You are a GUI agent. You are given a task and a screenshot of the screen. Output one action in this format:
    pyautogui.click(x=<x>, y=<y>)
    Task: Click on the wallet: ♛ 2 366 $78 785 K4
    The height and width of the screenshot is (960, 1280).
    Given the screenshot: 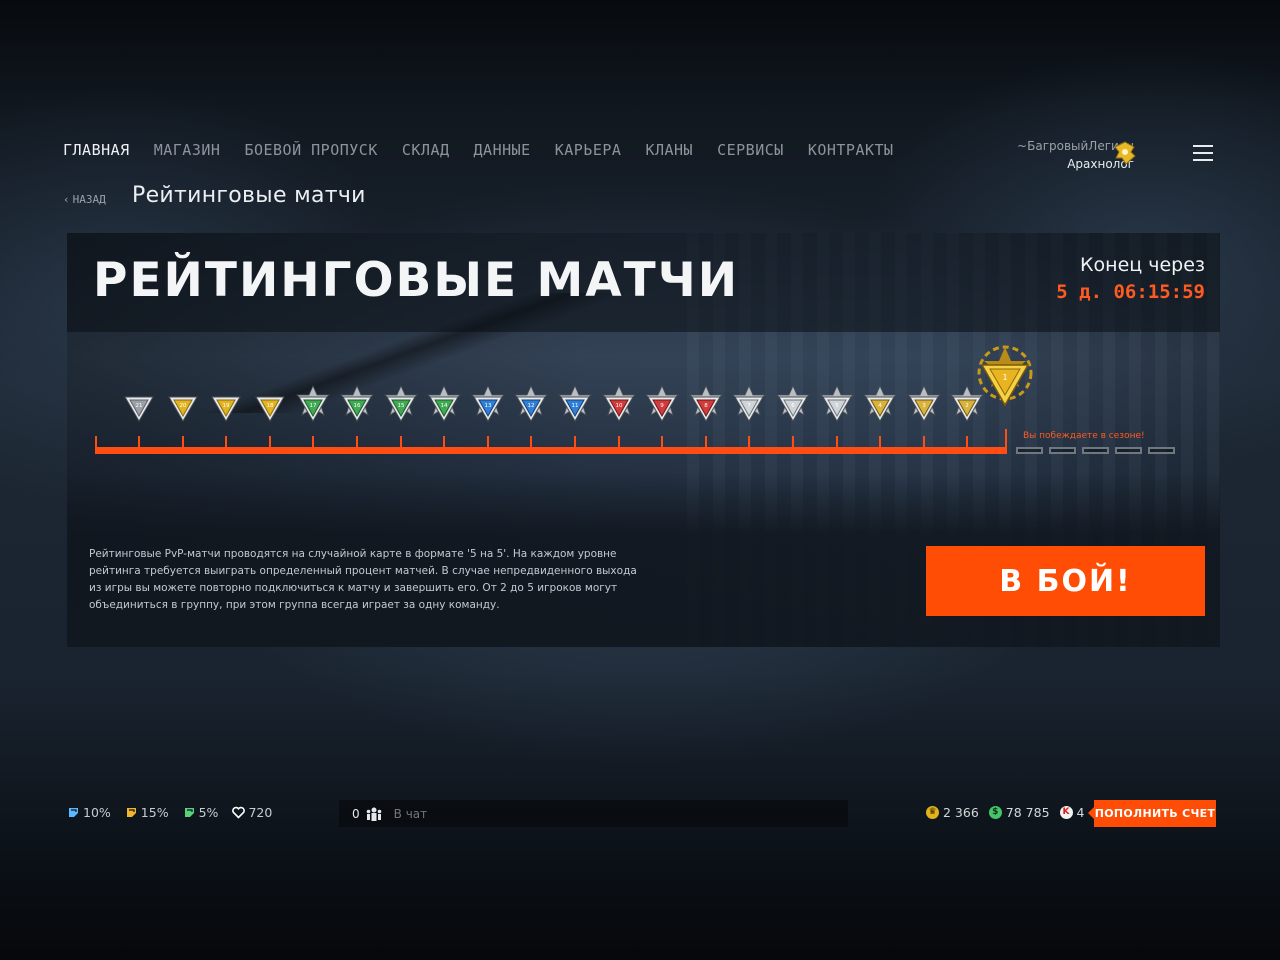 What is the action you would take?
    pyautogui.click(x=1005, y=812)
    